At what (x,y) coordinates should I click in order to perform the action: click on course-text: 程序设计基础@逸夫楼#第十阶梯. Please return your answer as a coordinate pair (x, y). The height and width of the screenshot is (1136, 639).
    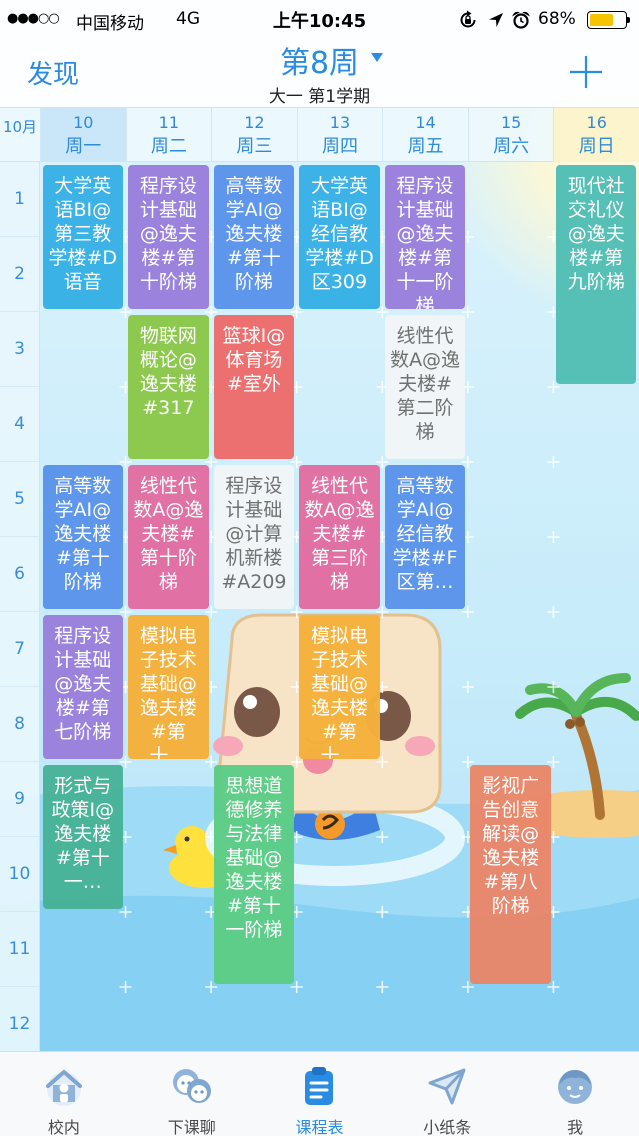
    Looking at the image, I should click on (168, 234).